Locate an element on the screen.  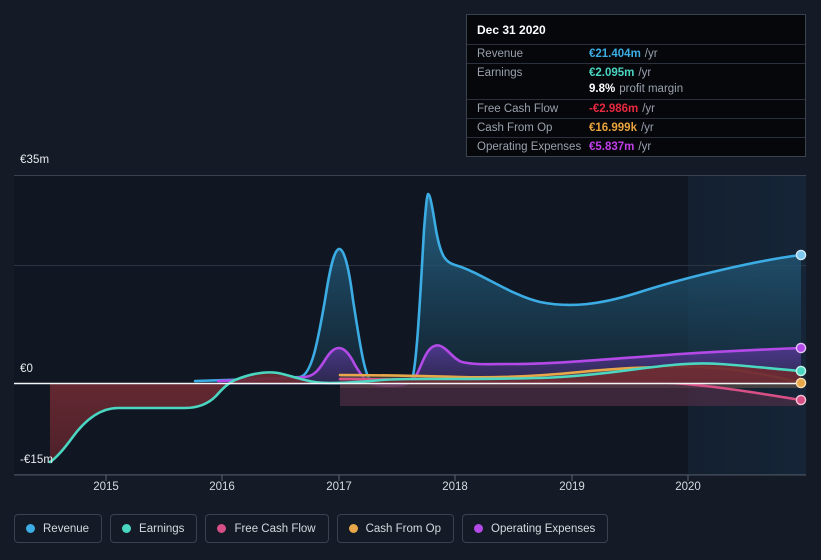
x-axis-label-2020: 2020 is located at coordinates (688, 487).